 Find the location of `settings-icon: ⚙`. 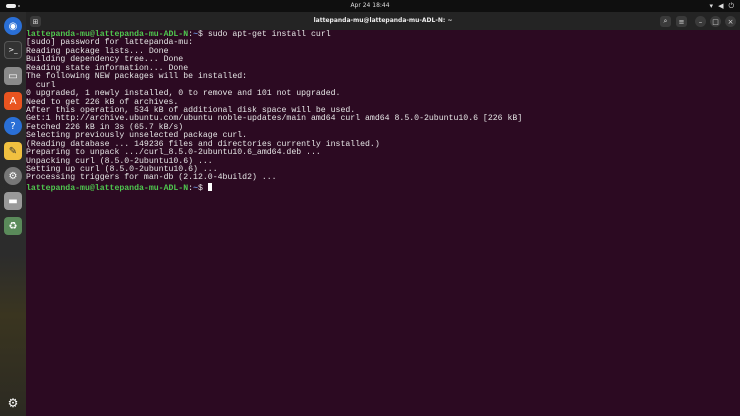

settings-icon: ⚙ is located at coordinates (13, 176).